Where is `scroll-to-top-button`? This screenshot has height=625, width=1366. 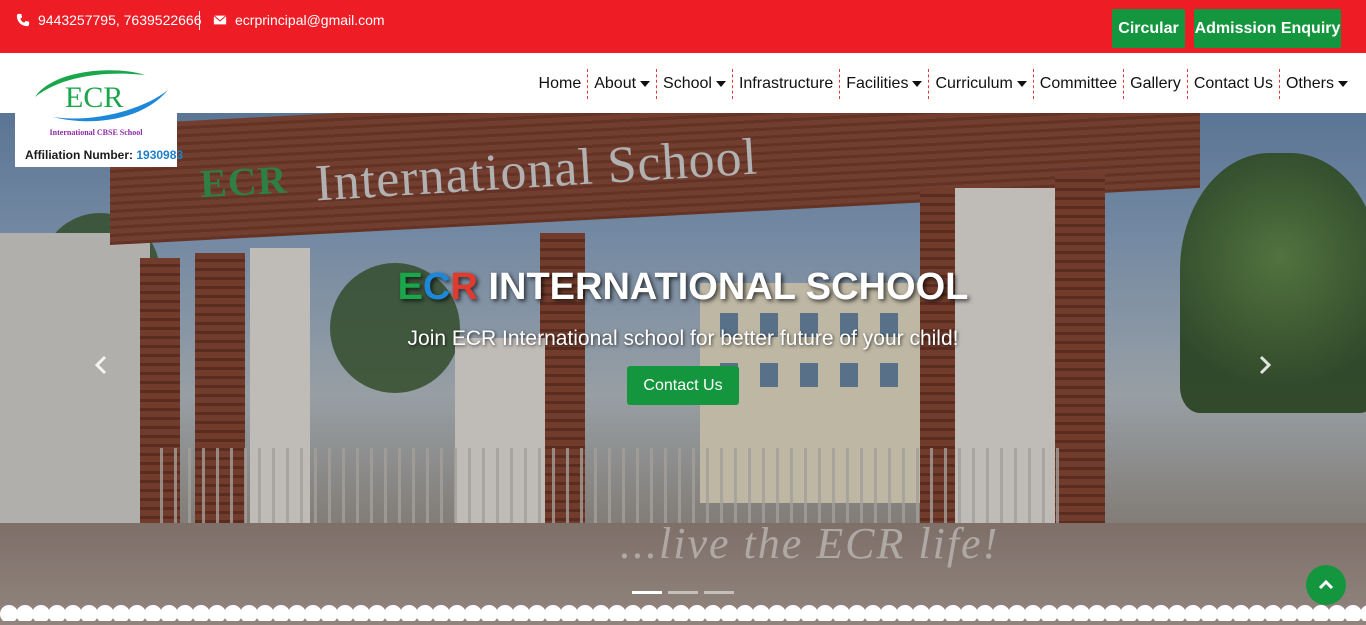 scroll-to-top-button is located at coordinates (1326, 585).